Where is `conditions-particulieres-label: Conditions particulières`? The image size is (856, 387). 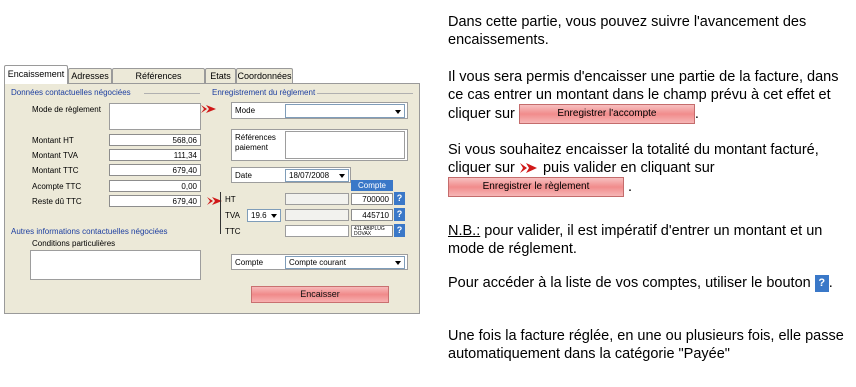
conditions-particulieres-label: Conditions particulières is located at coordinates (74, 243).